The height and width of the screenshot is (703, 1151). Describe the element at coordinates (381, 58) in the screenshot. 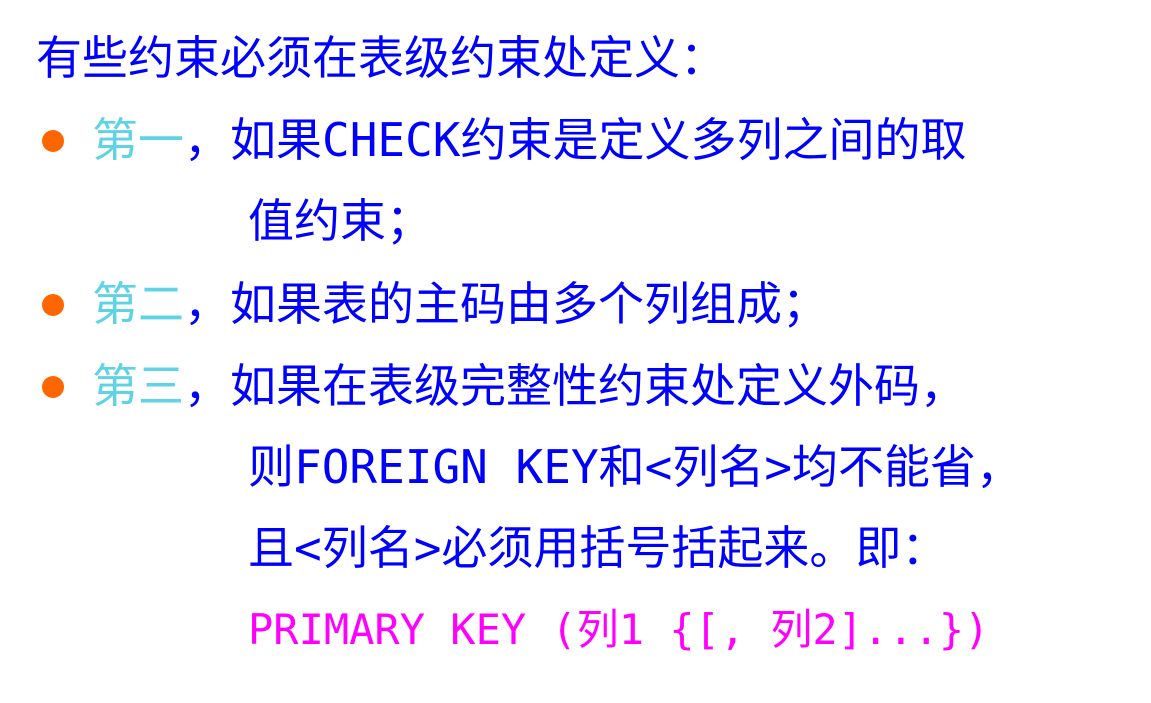

I see `intro-text: 有些约束必须在表级约束处定义：` at that location.